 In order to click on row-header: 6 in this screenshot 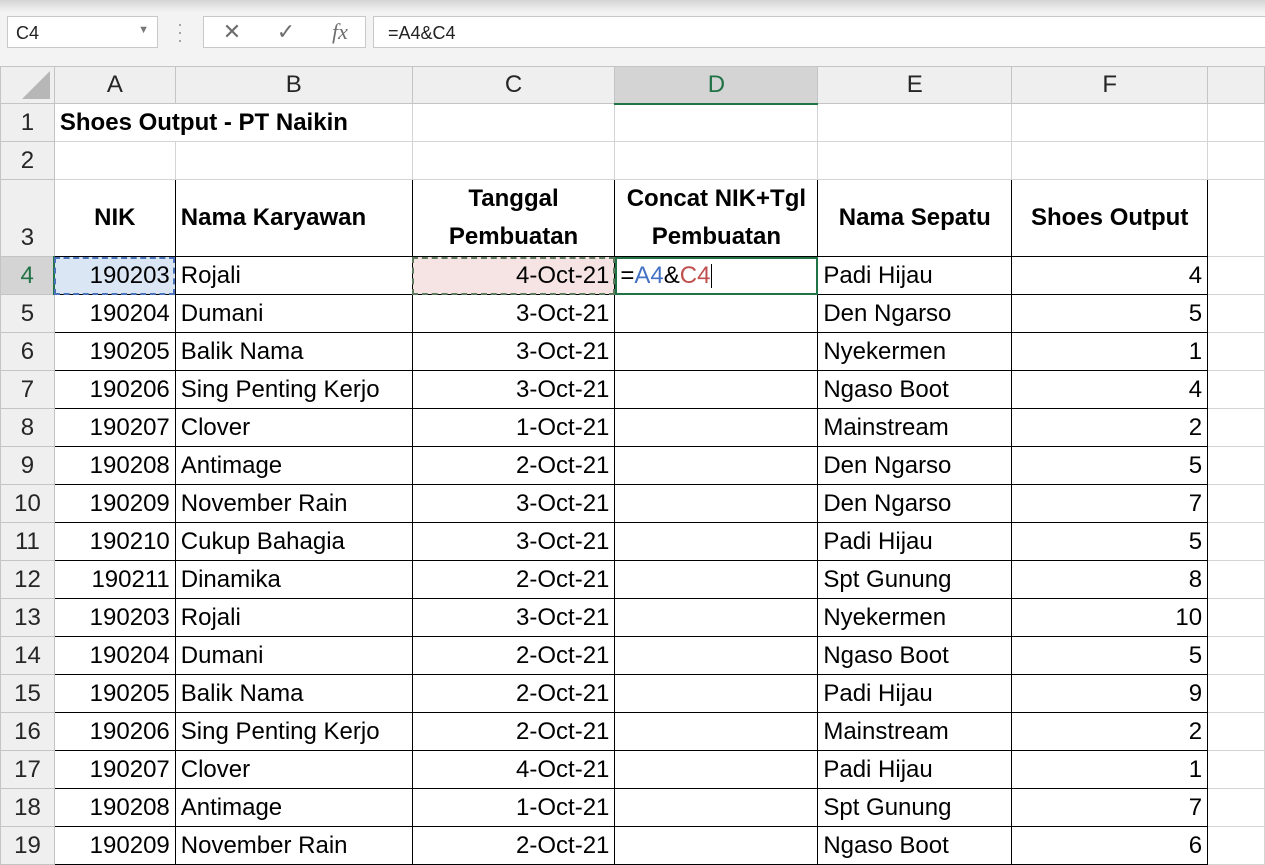, I will do `click(27, 351)`.